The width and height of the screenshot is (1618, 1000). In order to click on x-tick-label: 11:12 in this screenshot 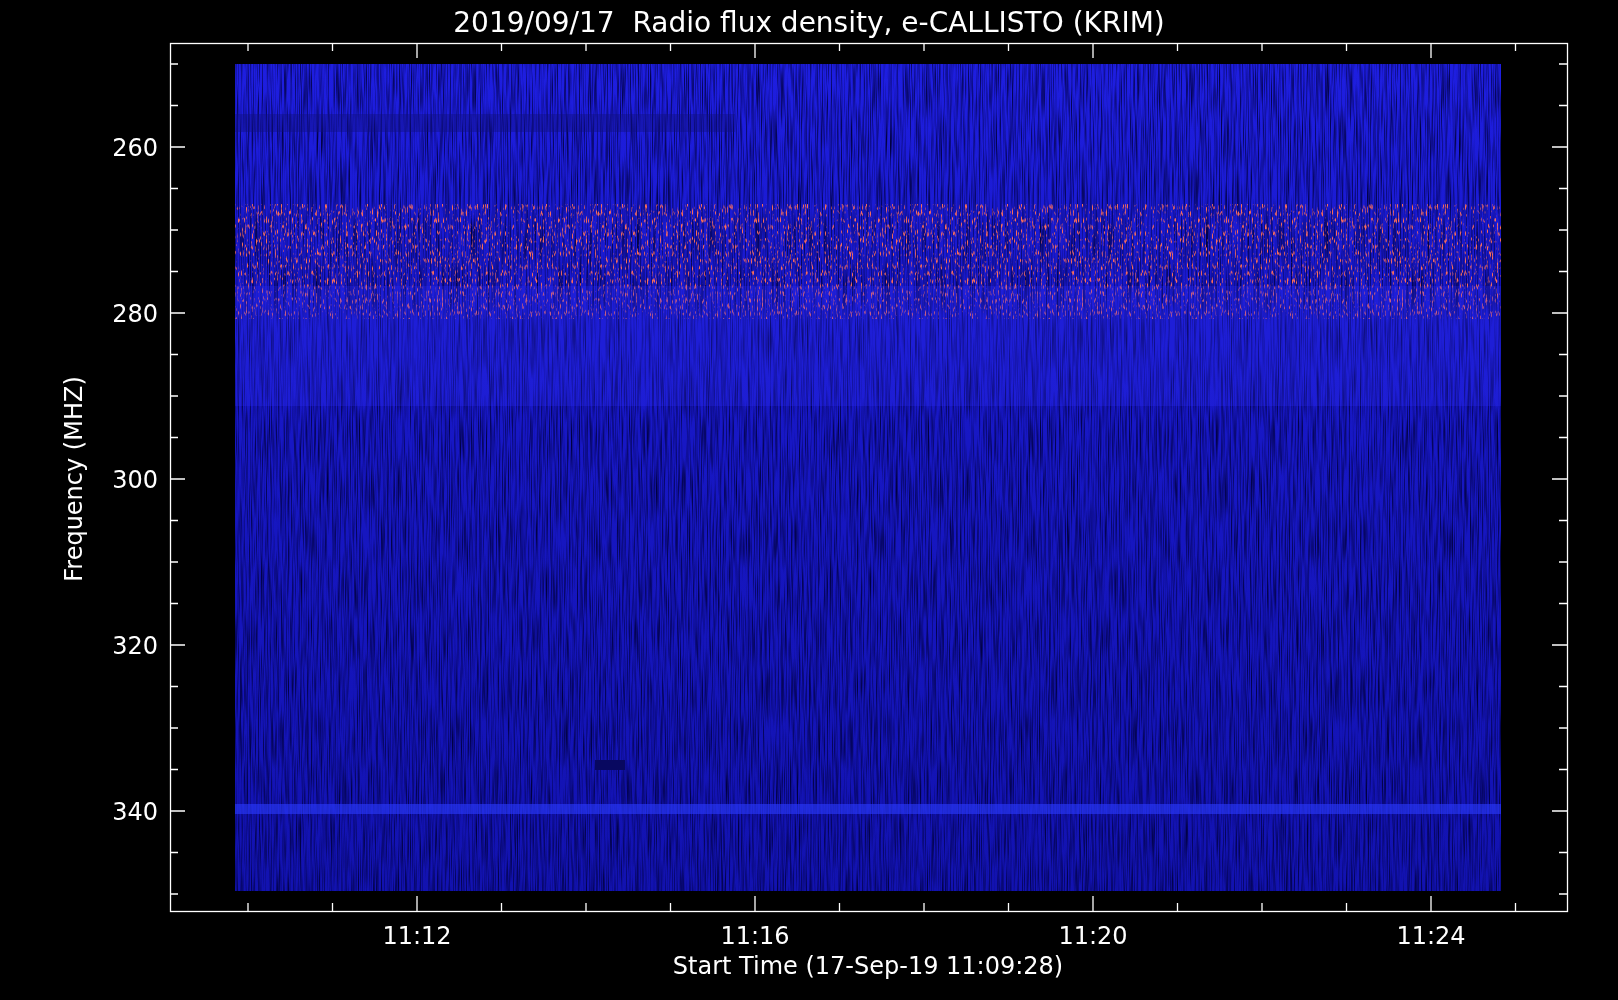, I will do `click(417, 936)`.